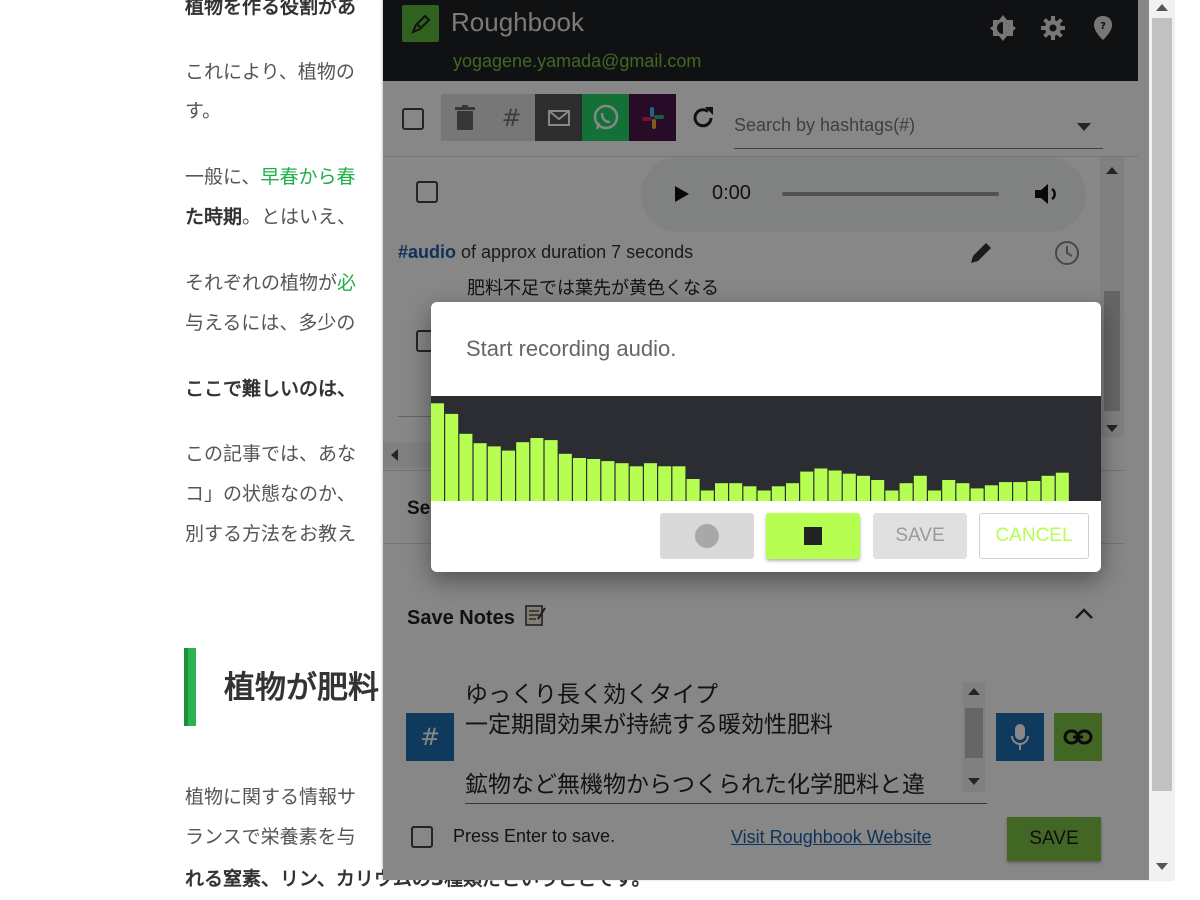 This screenshot has height=900, width=1200. What do you see at coordinates (299, 217) in the screenshot?
I see `article-text: 。とはいえ、` at bounding box center [299, 217].